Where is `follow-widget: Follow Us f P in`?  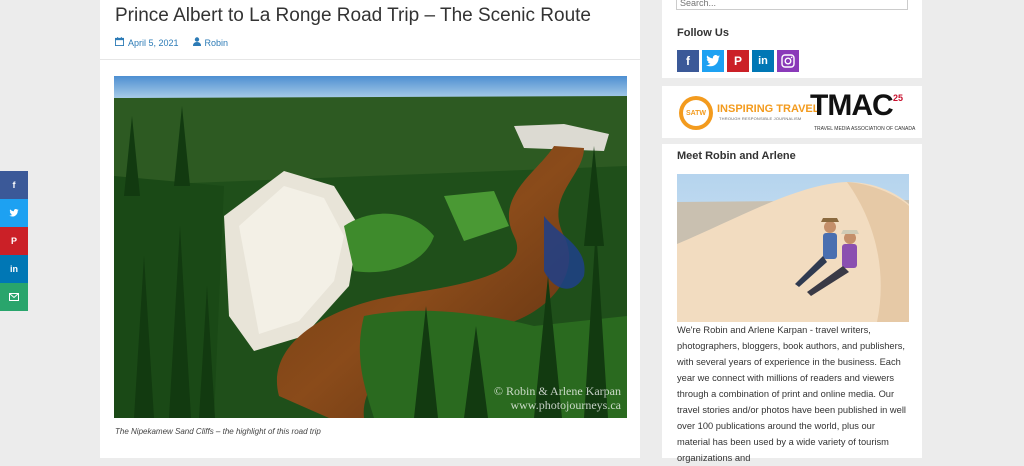
follow-widget: Follow Us f P in is located at coordinates (792, 39).